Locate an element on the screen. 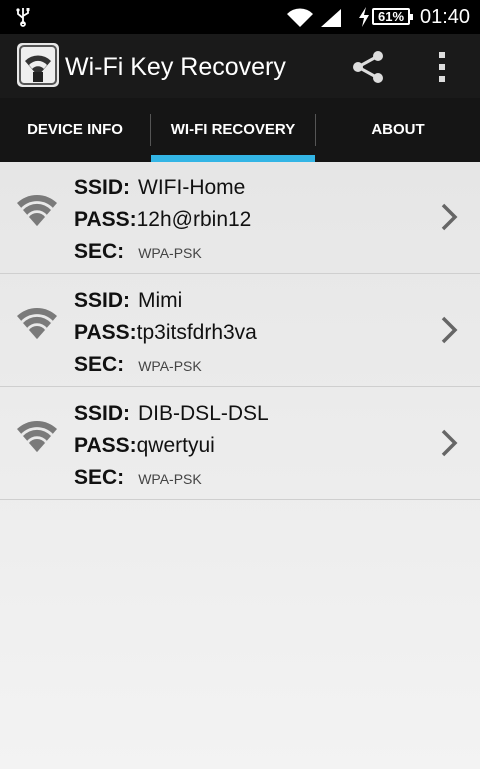  battery-level: 61% is located at coordinates (391, 16).